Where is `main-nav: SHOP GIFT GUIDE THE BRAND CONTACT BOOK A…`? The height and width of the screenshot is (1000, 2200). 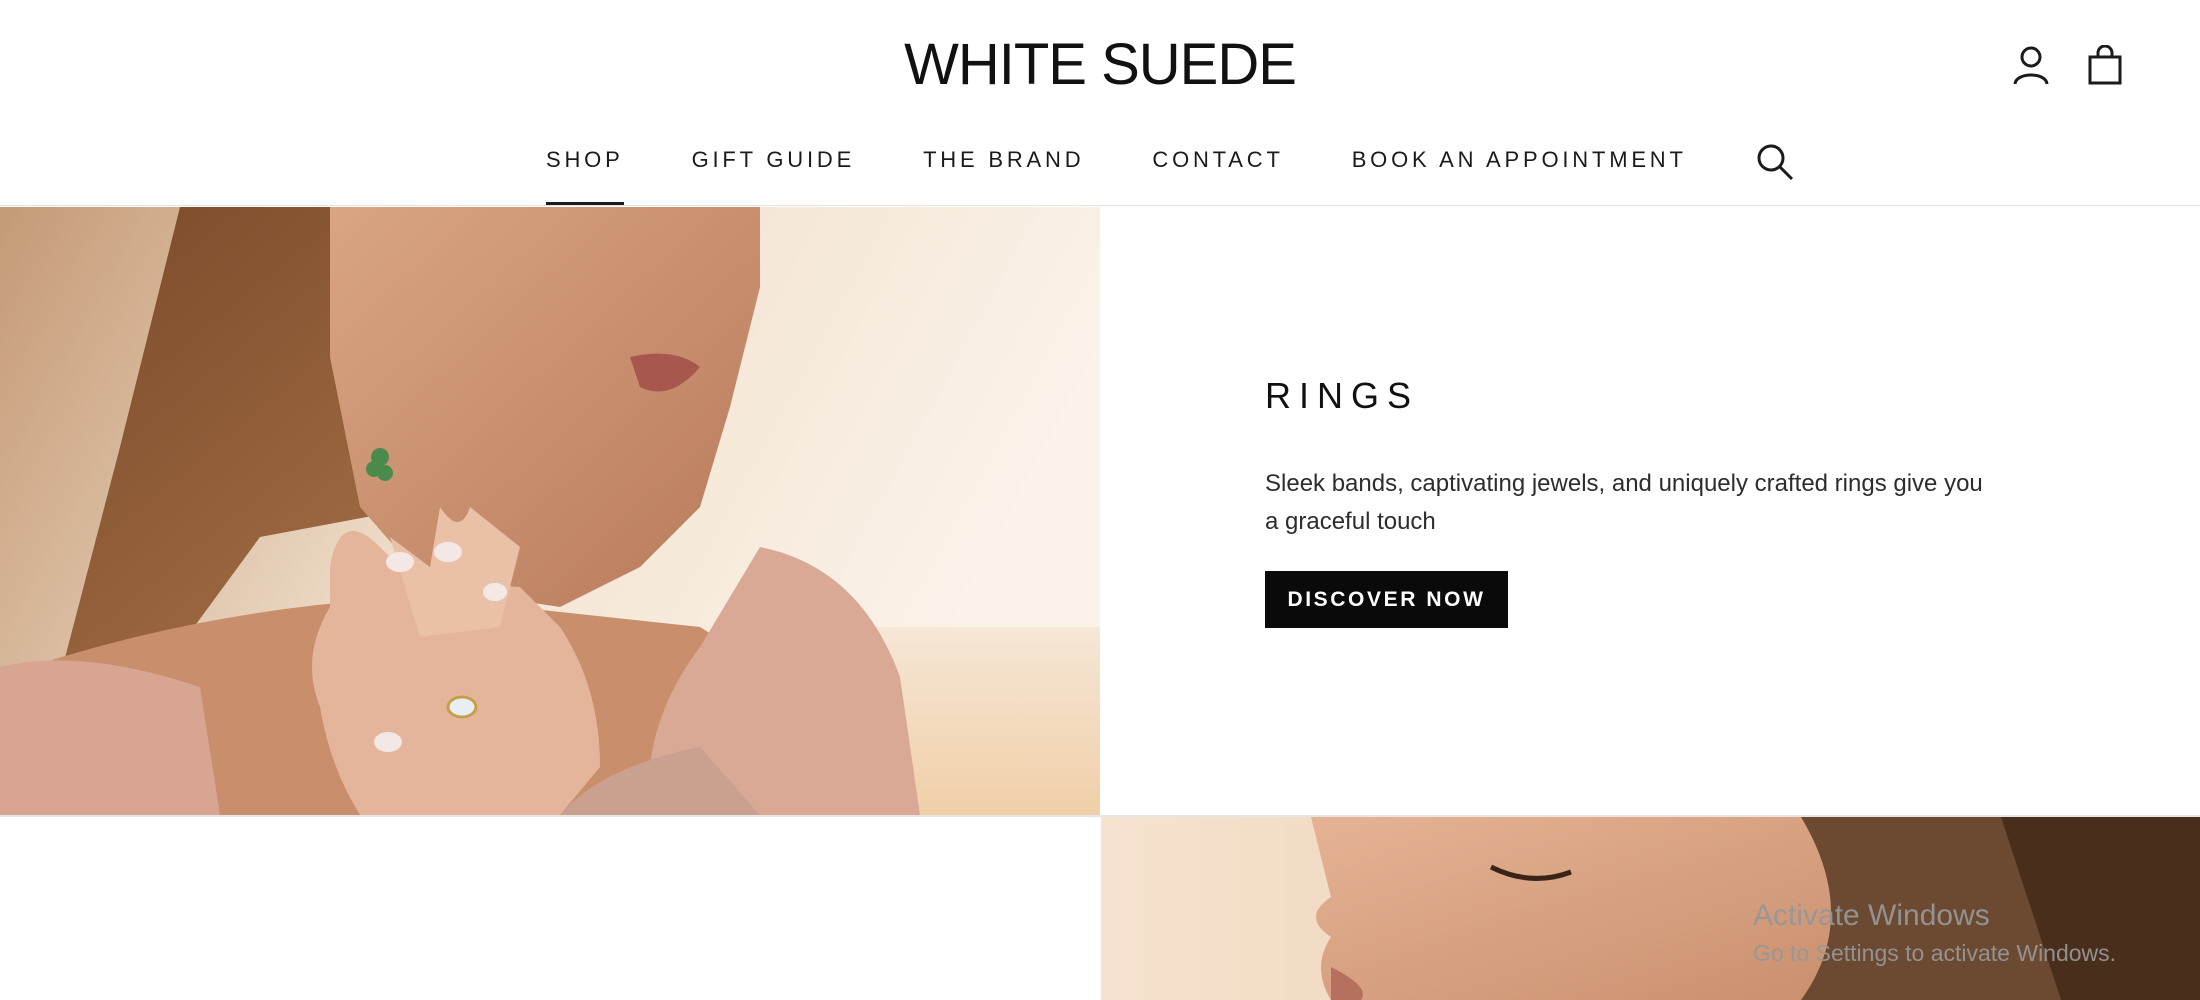
main-nav: SHOP GIFT GUIDE THE BRAND CONTACT BOOK A… is located at coordinates (1170, 174).